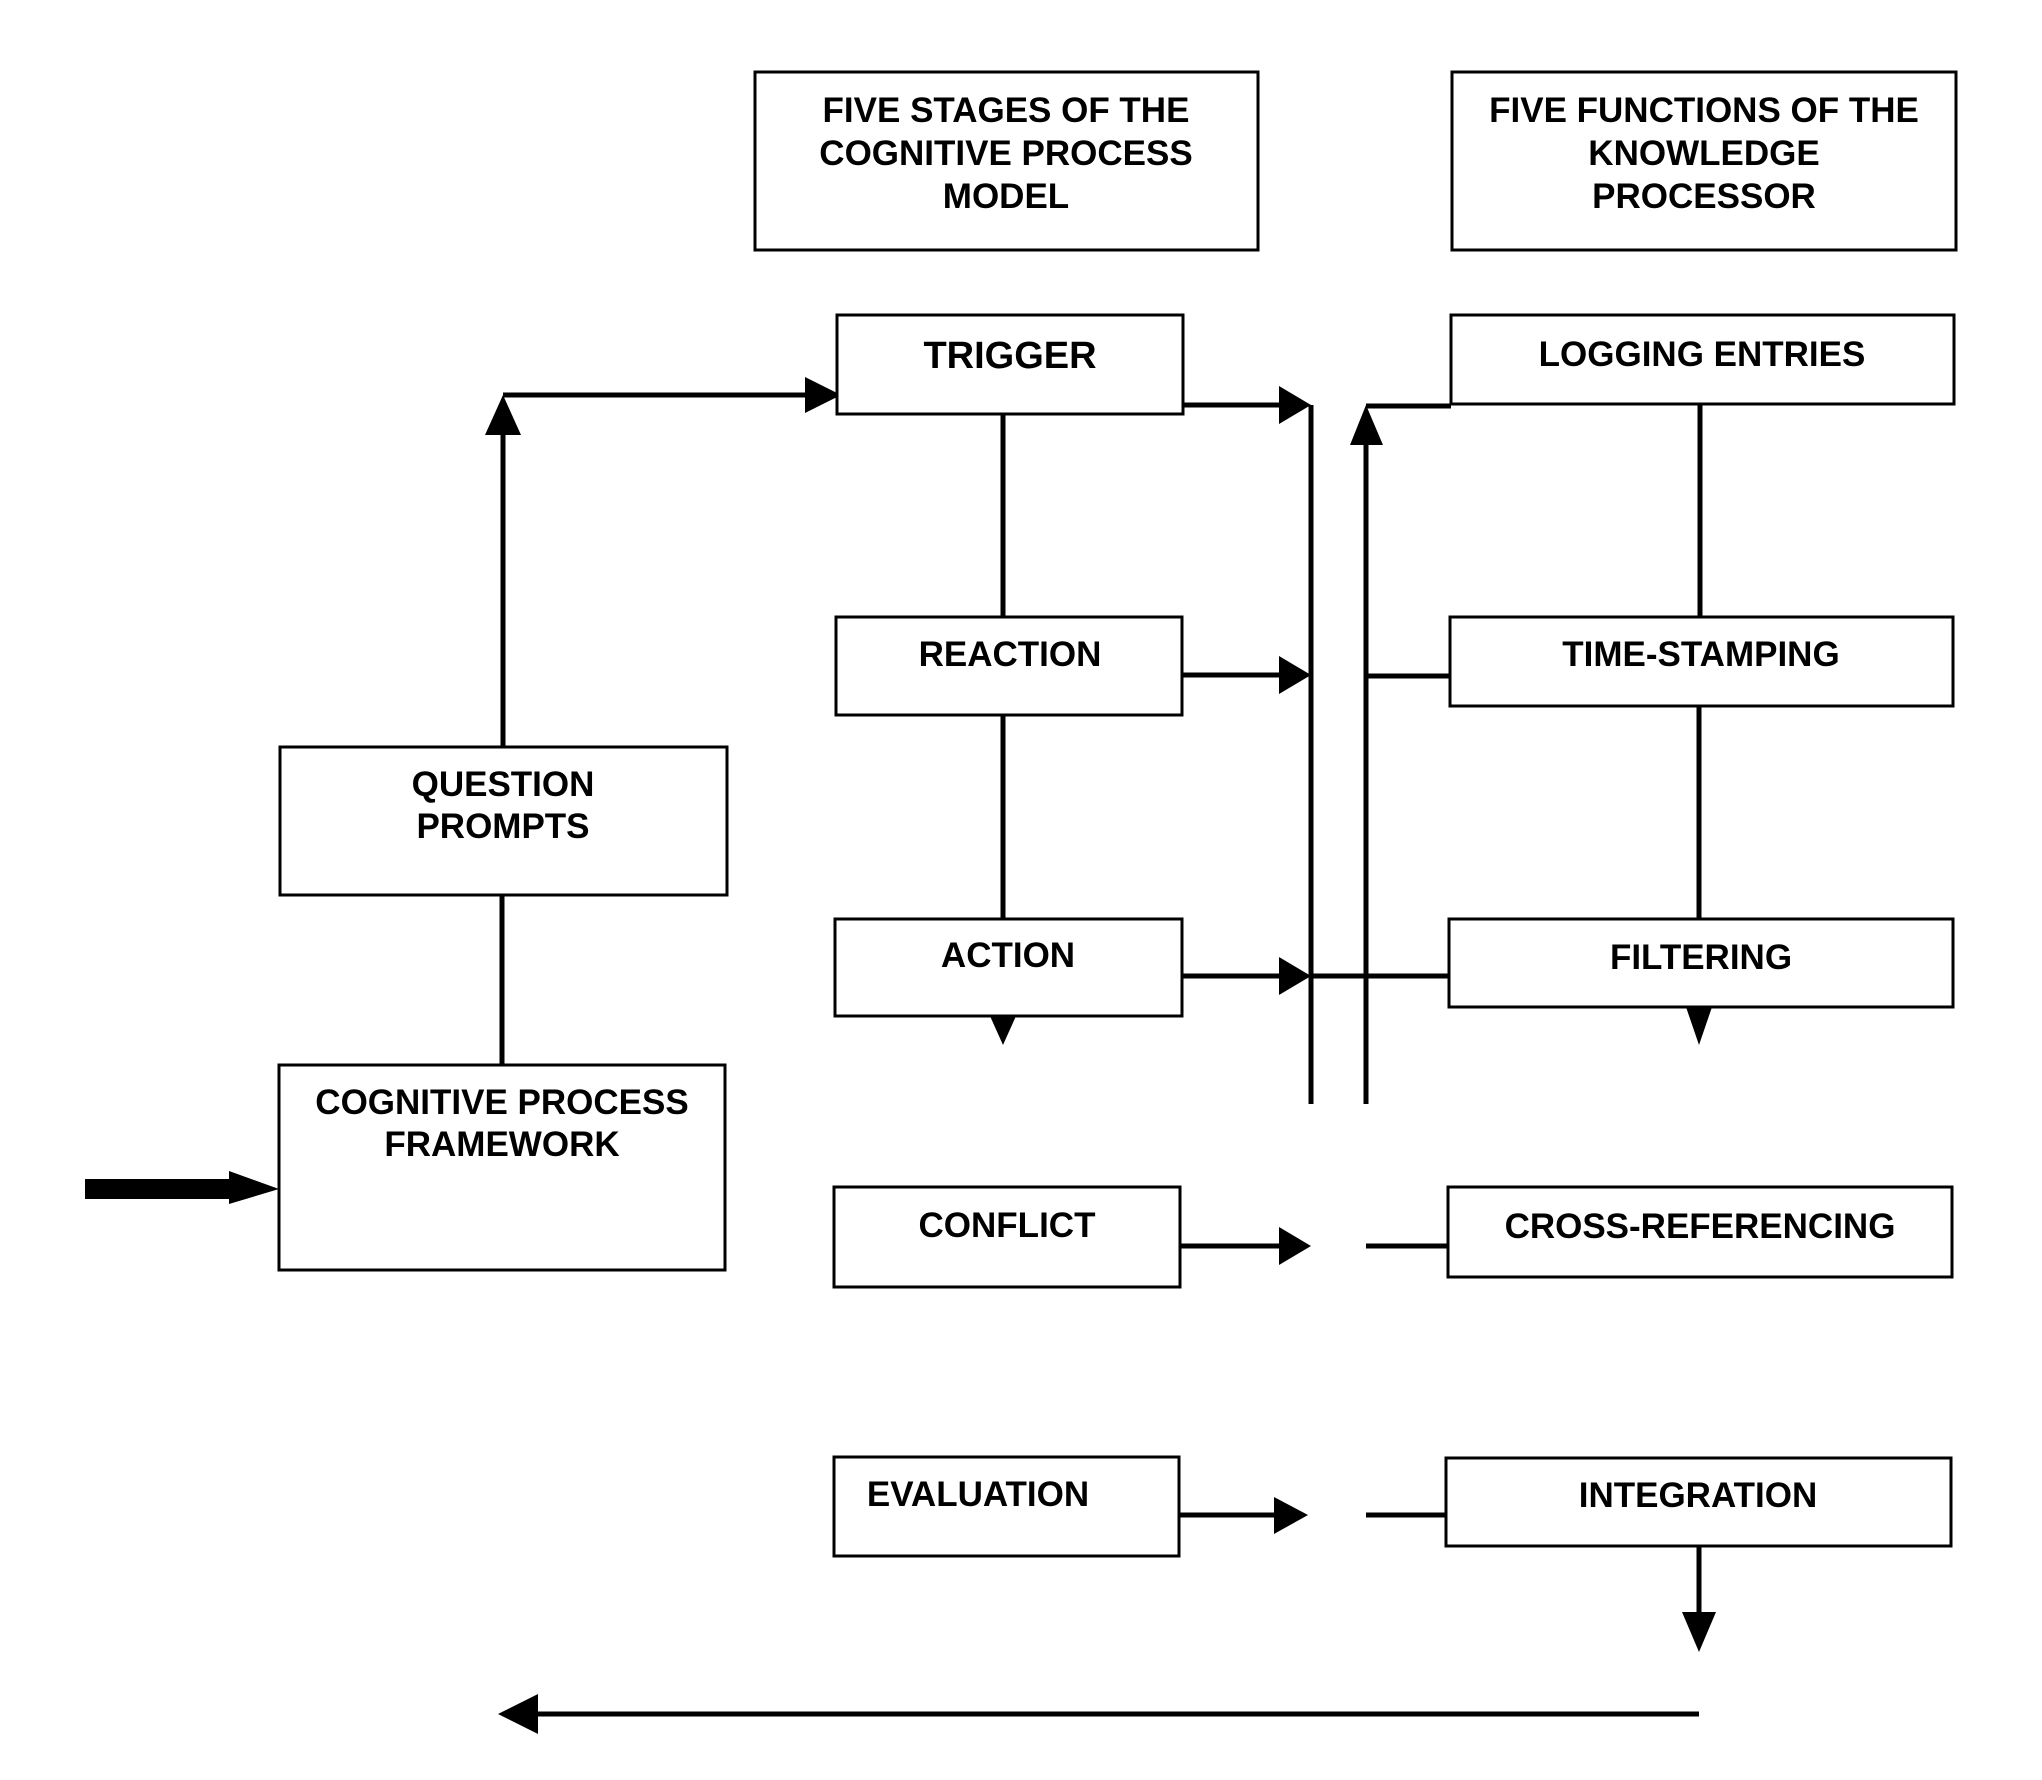 The height and width of the screenshot is (1780, 2042). What do you see at coordinates (1701, 957) in the screenshot?
I see `function-filtering-label: FILTERING` at bounding box center [1701, 957].